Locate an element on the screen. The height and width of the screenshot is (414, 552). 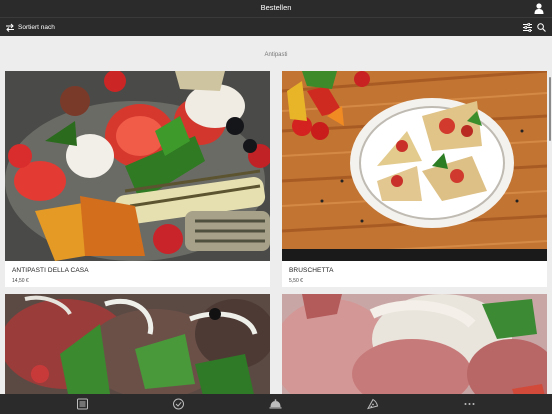
sort-arrows-icon is located at coordinates (10, 27).